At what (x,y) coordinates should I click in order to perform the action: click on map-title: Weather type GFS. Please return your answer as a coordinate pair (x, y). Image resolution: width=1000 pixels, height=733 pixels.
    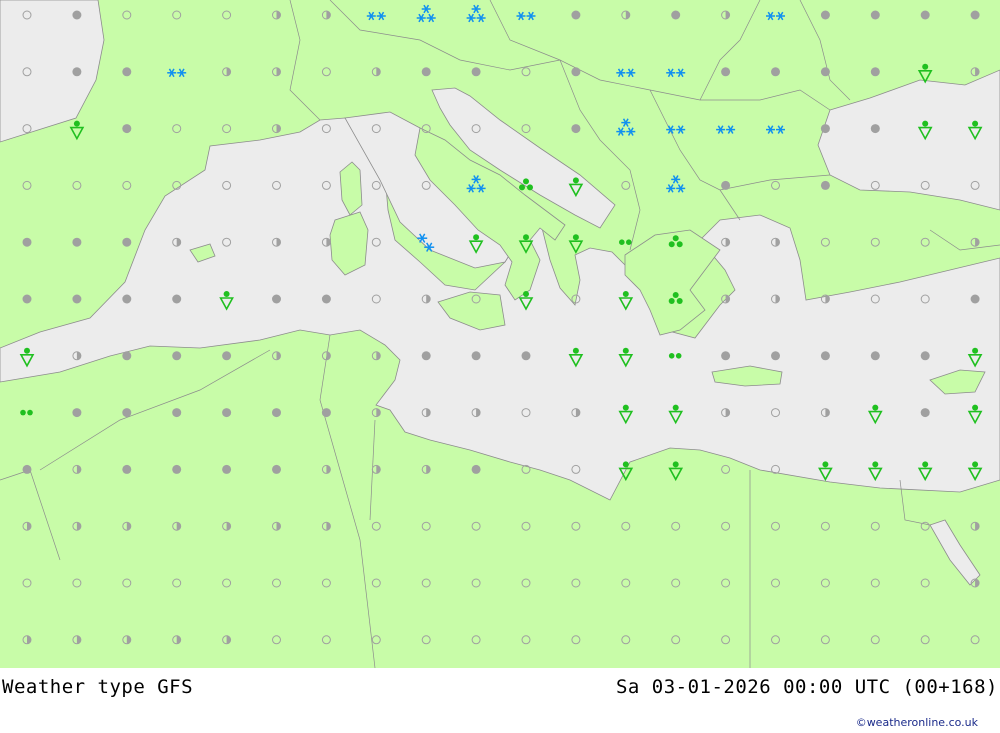
    Looking at the image, I should click on (98, 687).